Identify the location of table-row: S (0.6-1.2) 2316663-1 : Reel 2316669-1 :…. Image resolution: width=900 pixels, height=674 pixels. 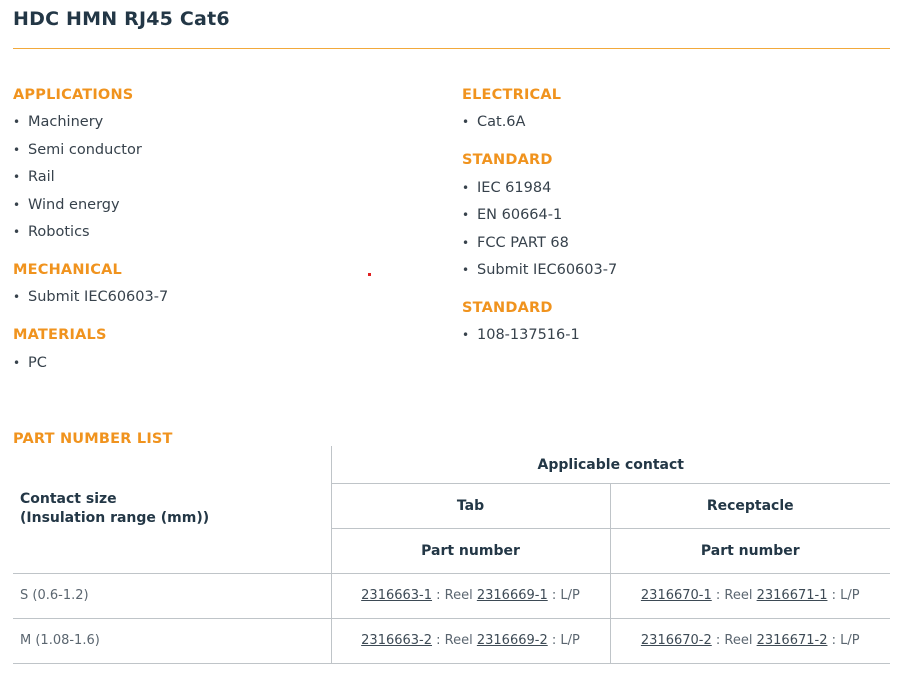
(451, 596).